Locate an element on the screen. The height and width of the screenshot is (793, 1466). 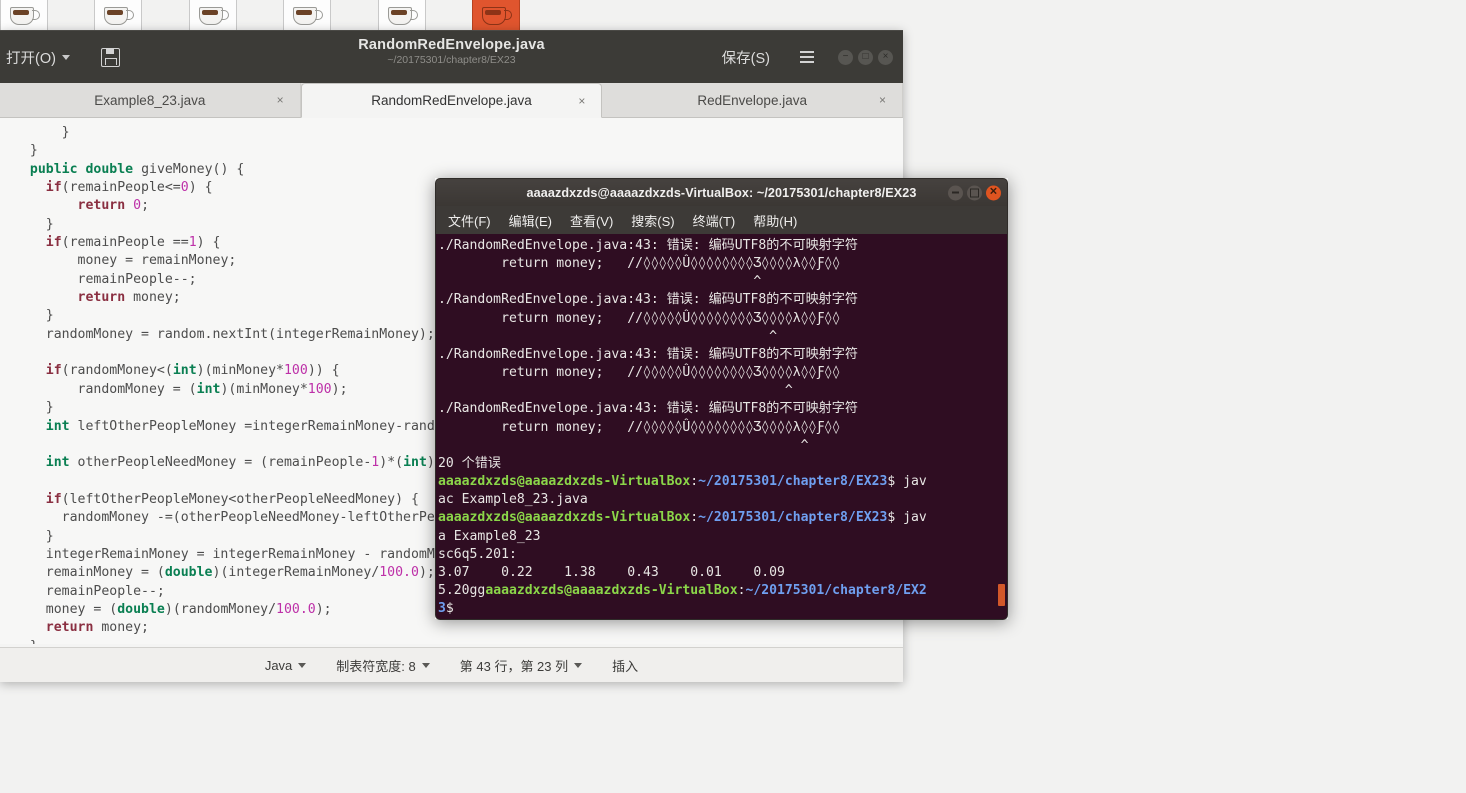
tab-width-selector: 制表符宽度: 8 is located at coordinates (383, 665).